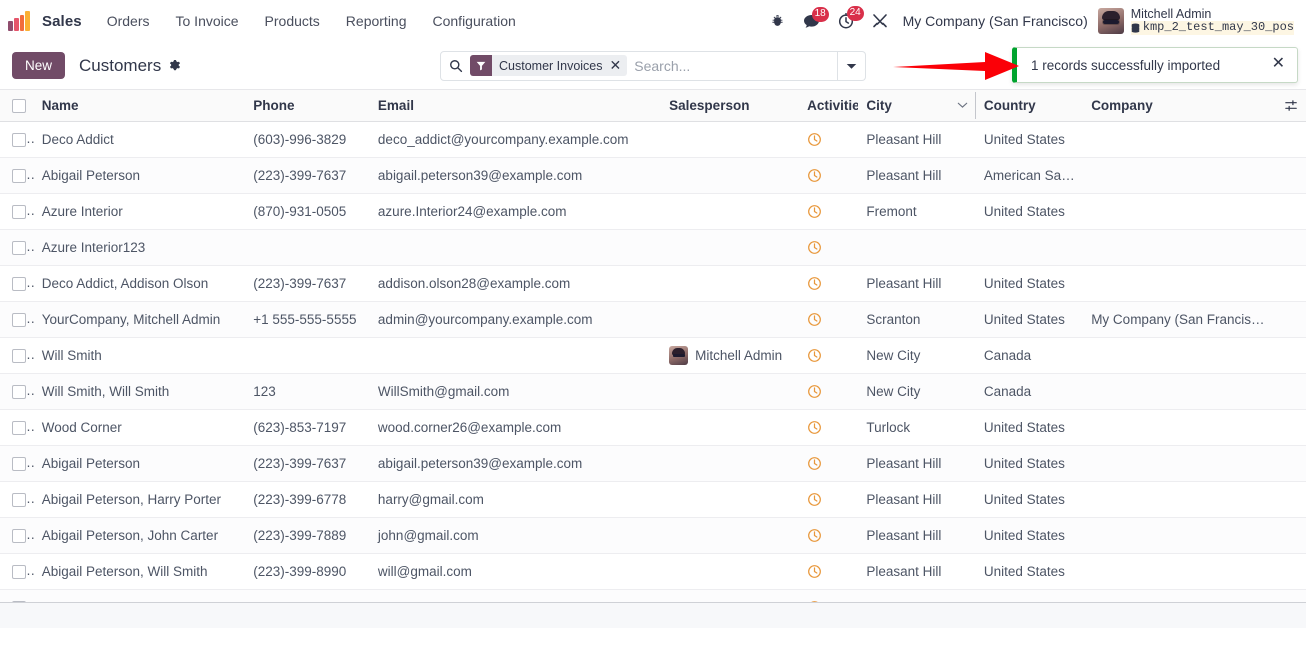  I want to click on column-header-city: City, so click(917, 106).